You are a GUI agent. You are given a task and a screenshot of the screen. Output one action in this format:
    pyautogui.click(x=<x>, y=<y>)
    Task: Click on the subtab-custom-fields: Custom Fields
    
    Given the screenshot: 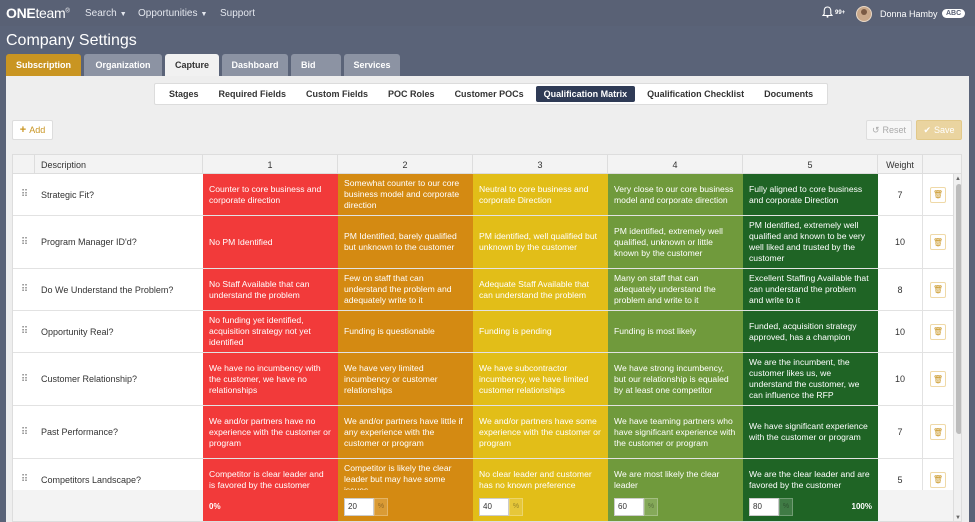 What is the action you would take?
    pyautogui.click(x=337, y=94)
    